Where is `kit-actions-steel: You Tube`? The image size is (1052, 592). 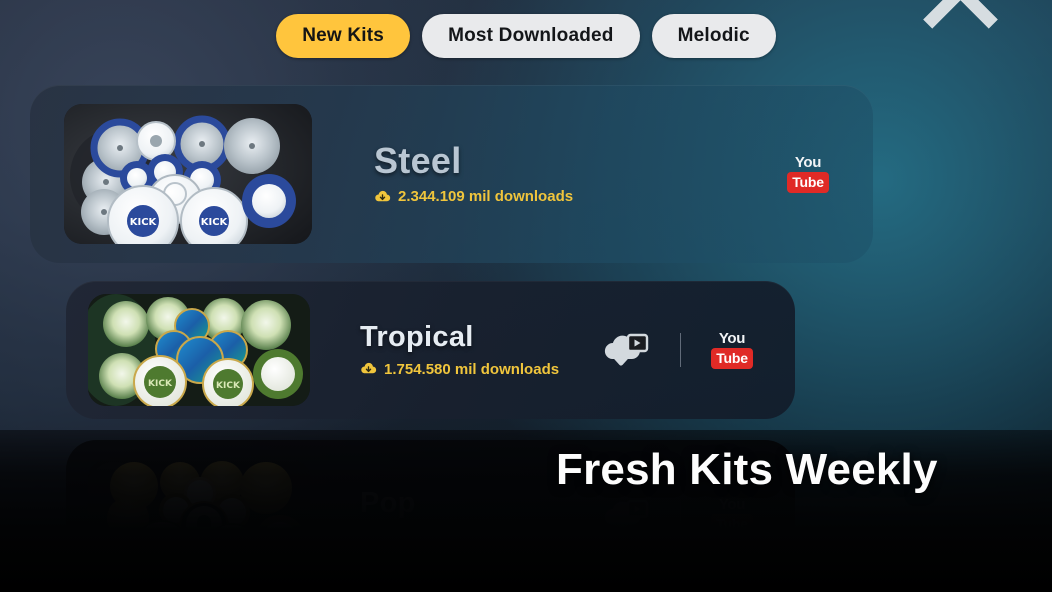
kit-actions-steel: You Tube is located at coordinates (808, 174).